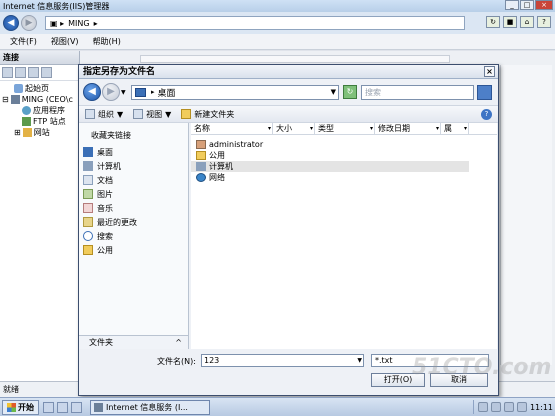 This screenshot has width=555, height=416. Describe the element at coordinates (330, 155) in the screenshot. I see `file-item-public: 公用` at that location.